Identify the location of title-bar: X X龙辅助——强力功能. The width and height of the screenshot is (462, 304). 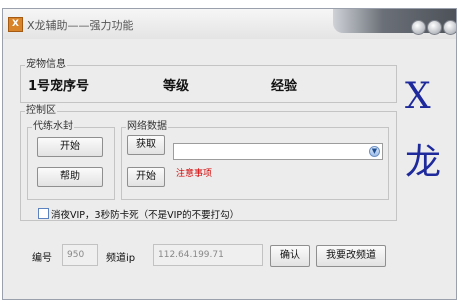
(229, 24).